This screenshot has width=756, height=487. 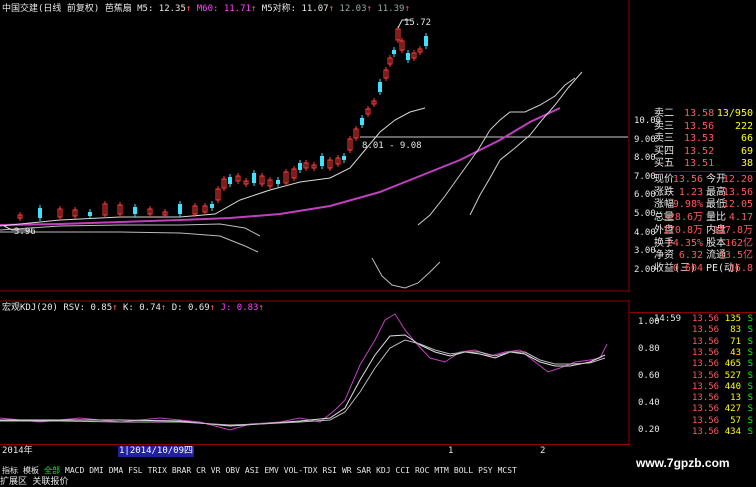 I want to click on stats-label-1: 净资, so click(x=664, y=256).